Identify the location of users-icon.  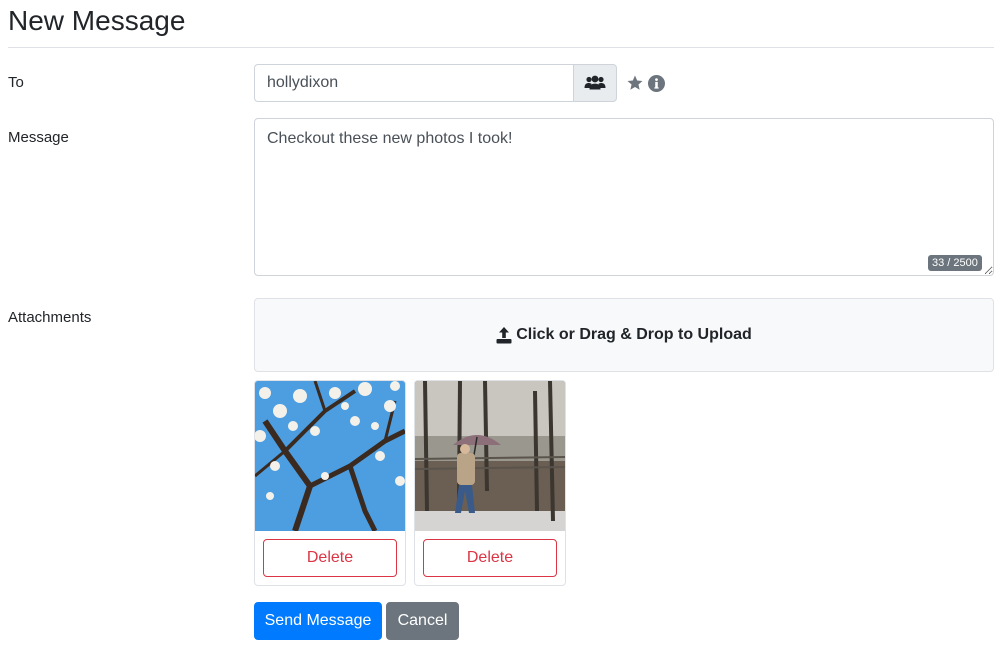
(595, 82).